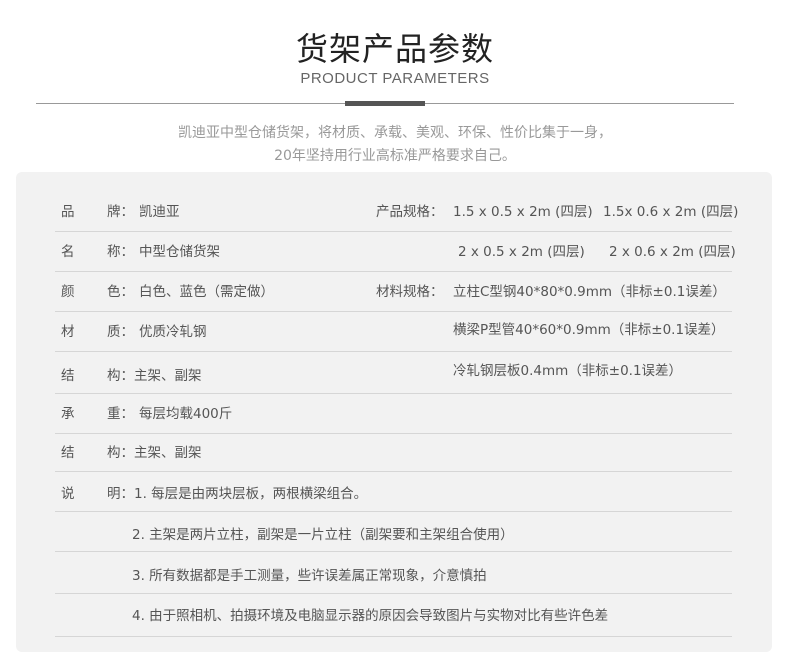 The width and height of the screenshot is (790, 654). I want to click on note-item: 3. 所有数据都是手工测量，些许误差属正常现象，介意慎拍, so click(393, 573).